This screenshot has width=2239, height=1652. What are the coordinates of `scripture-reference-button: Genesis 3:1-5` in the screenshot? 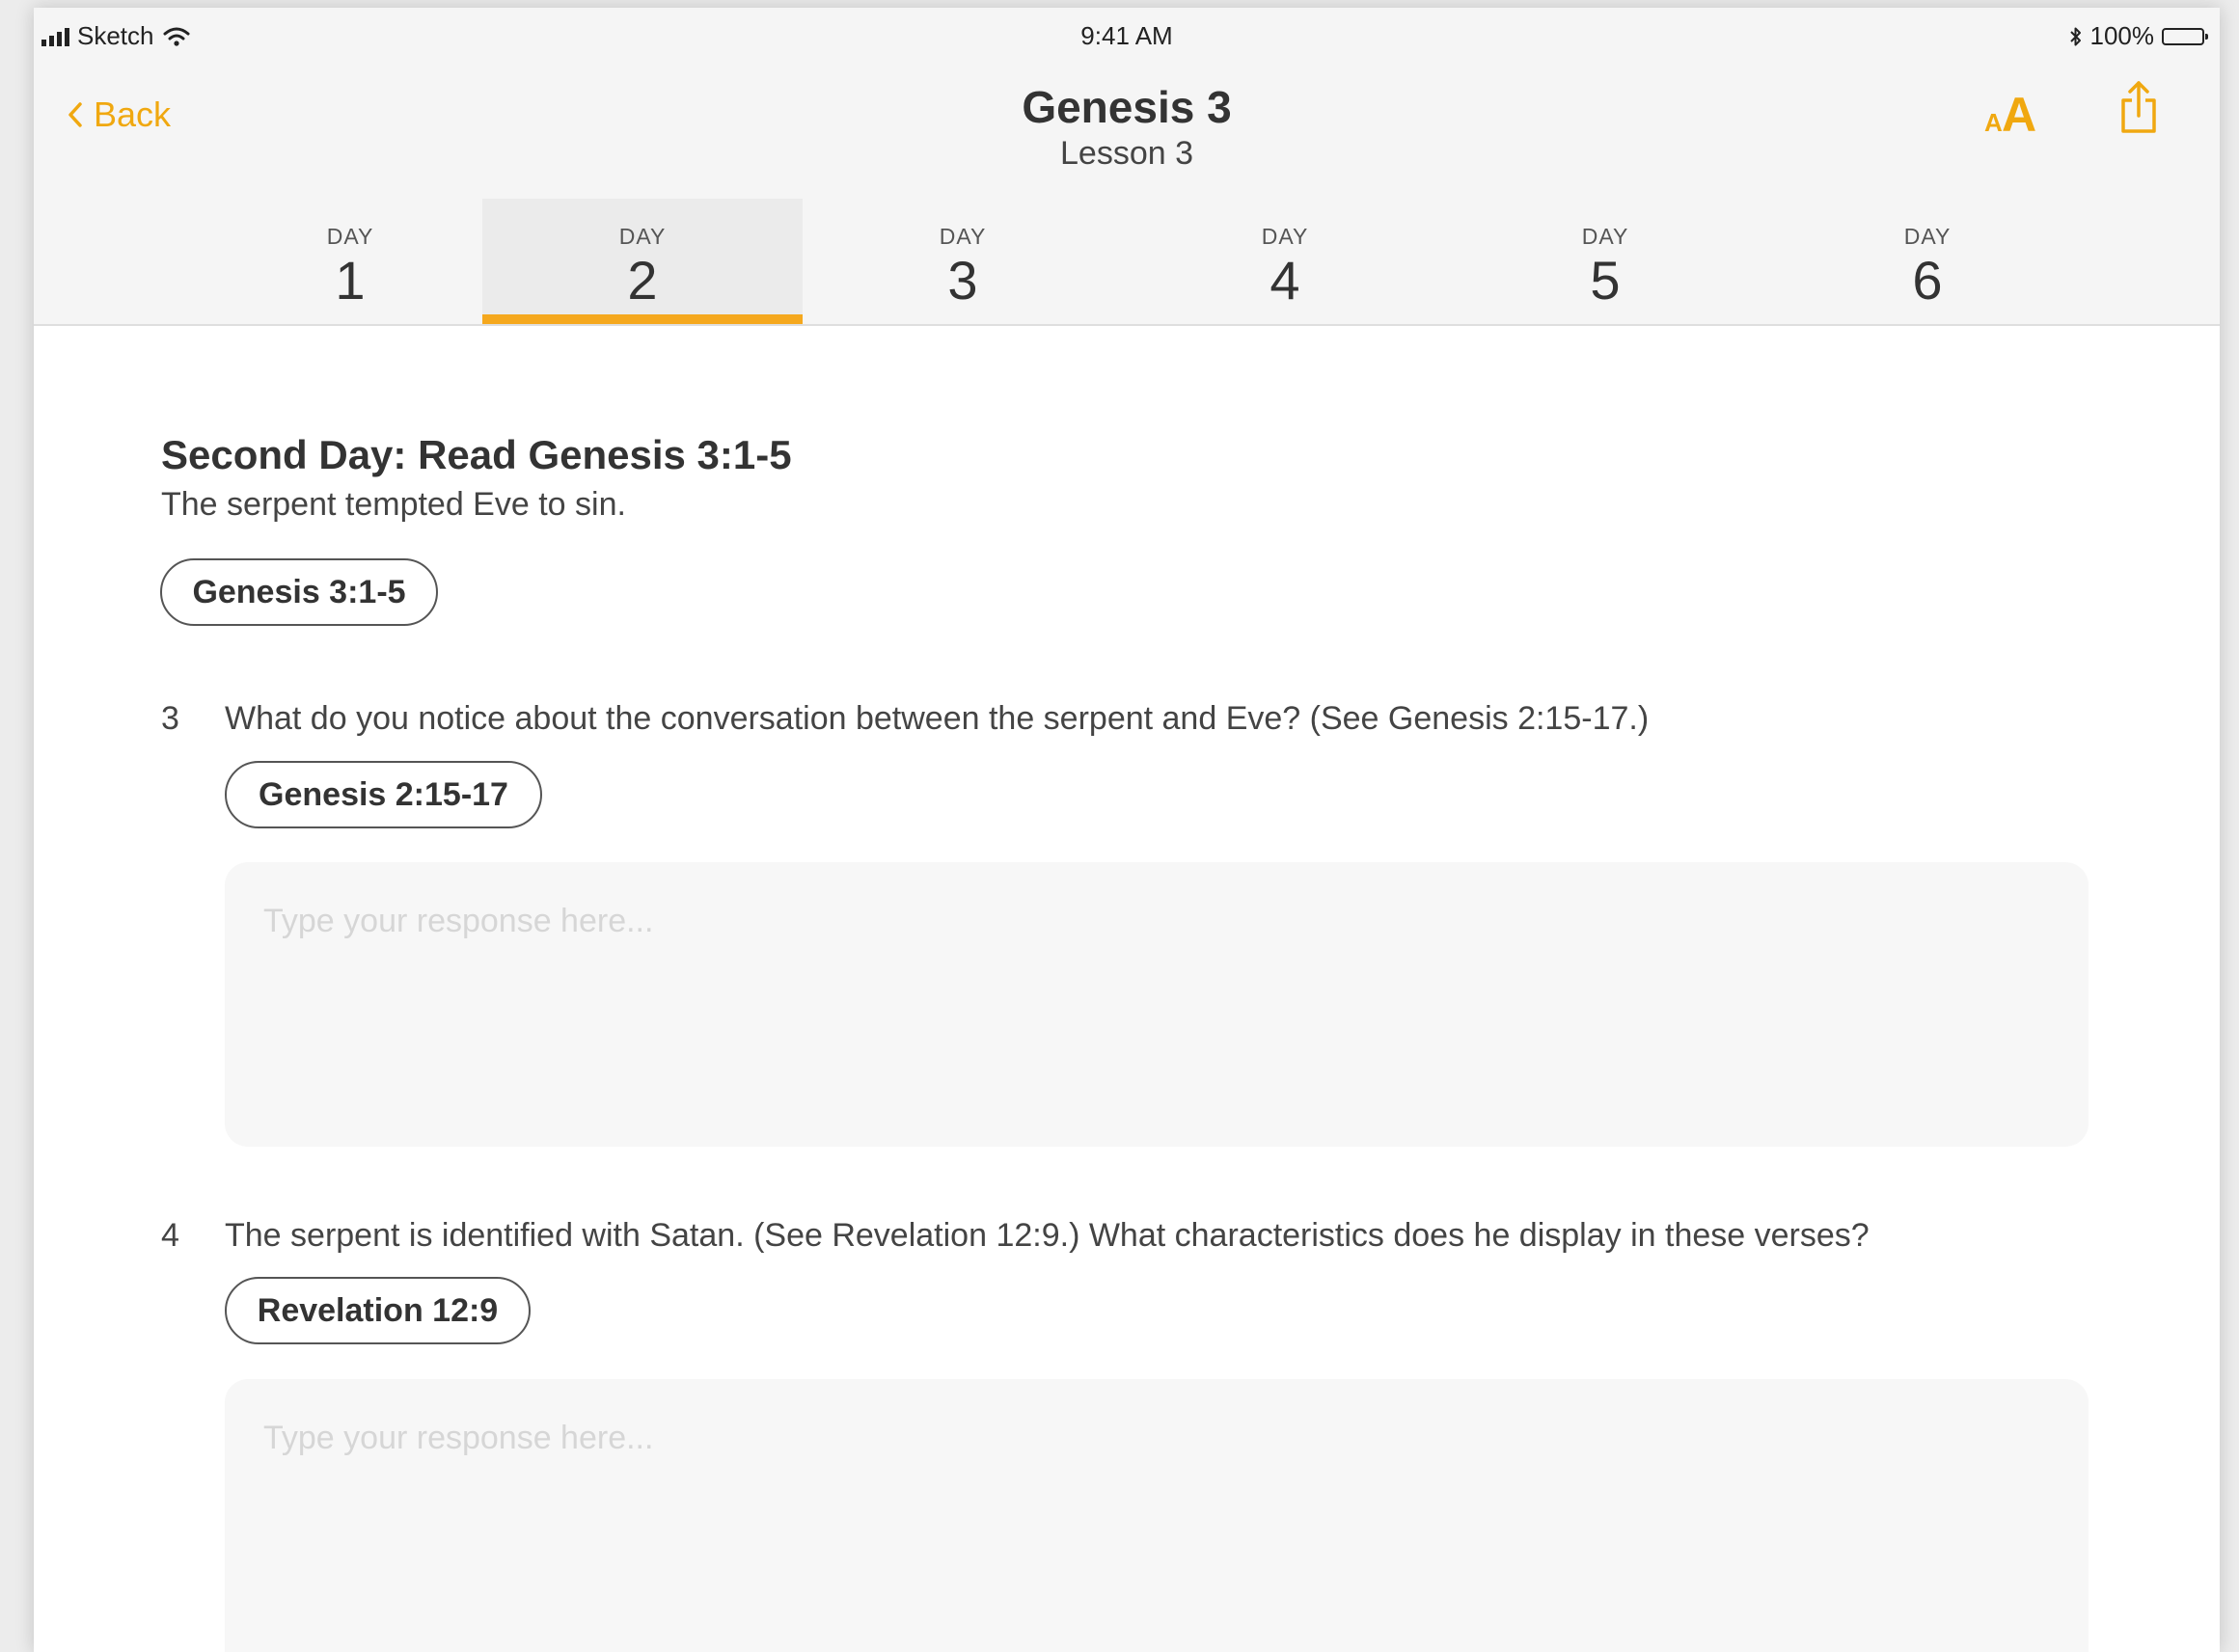 It's located at (299, 592).